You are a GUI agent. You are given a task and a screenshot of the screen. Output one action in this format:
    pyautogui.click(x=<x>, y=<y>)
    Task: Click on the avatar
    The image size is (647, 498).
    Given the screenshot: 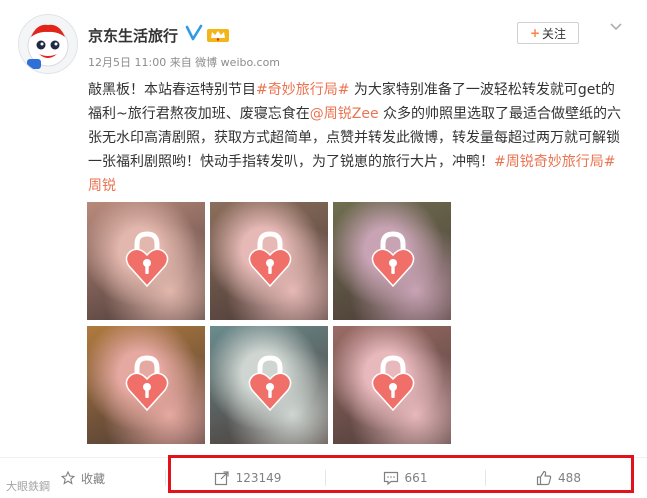 What is the action you would take?
    pyautogui.click(x=48, y=44)
    